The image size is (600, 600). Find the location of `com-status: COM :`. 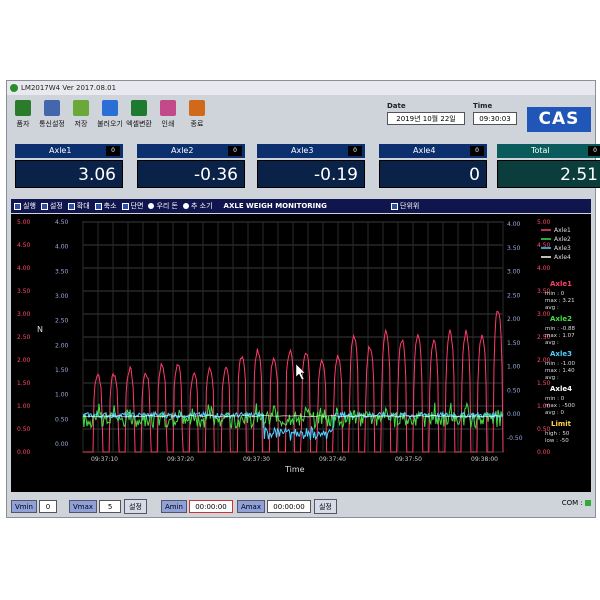

com-status: COM : is located at coordinates (576, 503).